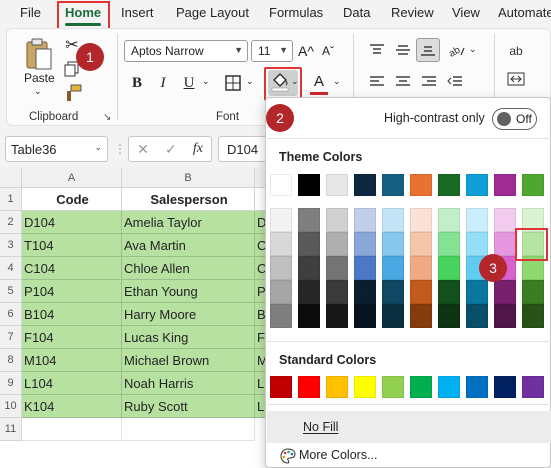 Image resolution: width=551 pixels, height=468 pixels. Describe the element at coordinates (11, 429) in the screenshot. I see `row-header: 11` at that location.